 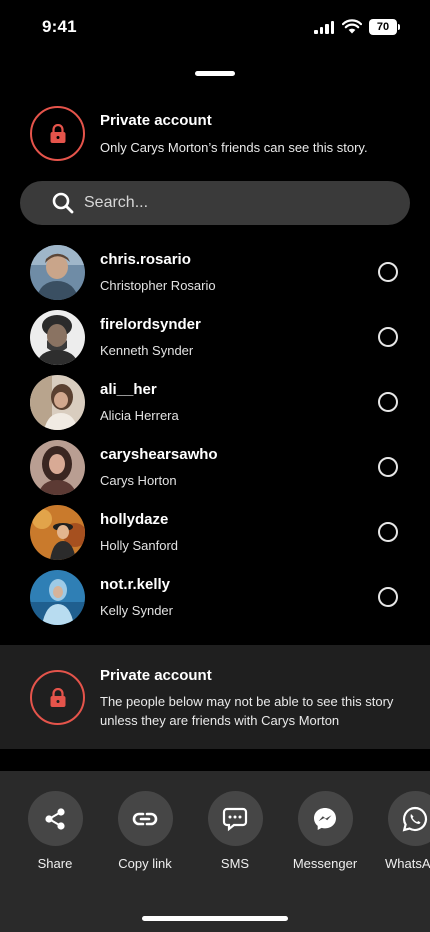 I want to click on share-option-share: Share, so click(x=55, y=831).